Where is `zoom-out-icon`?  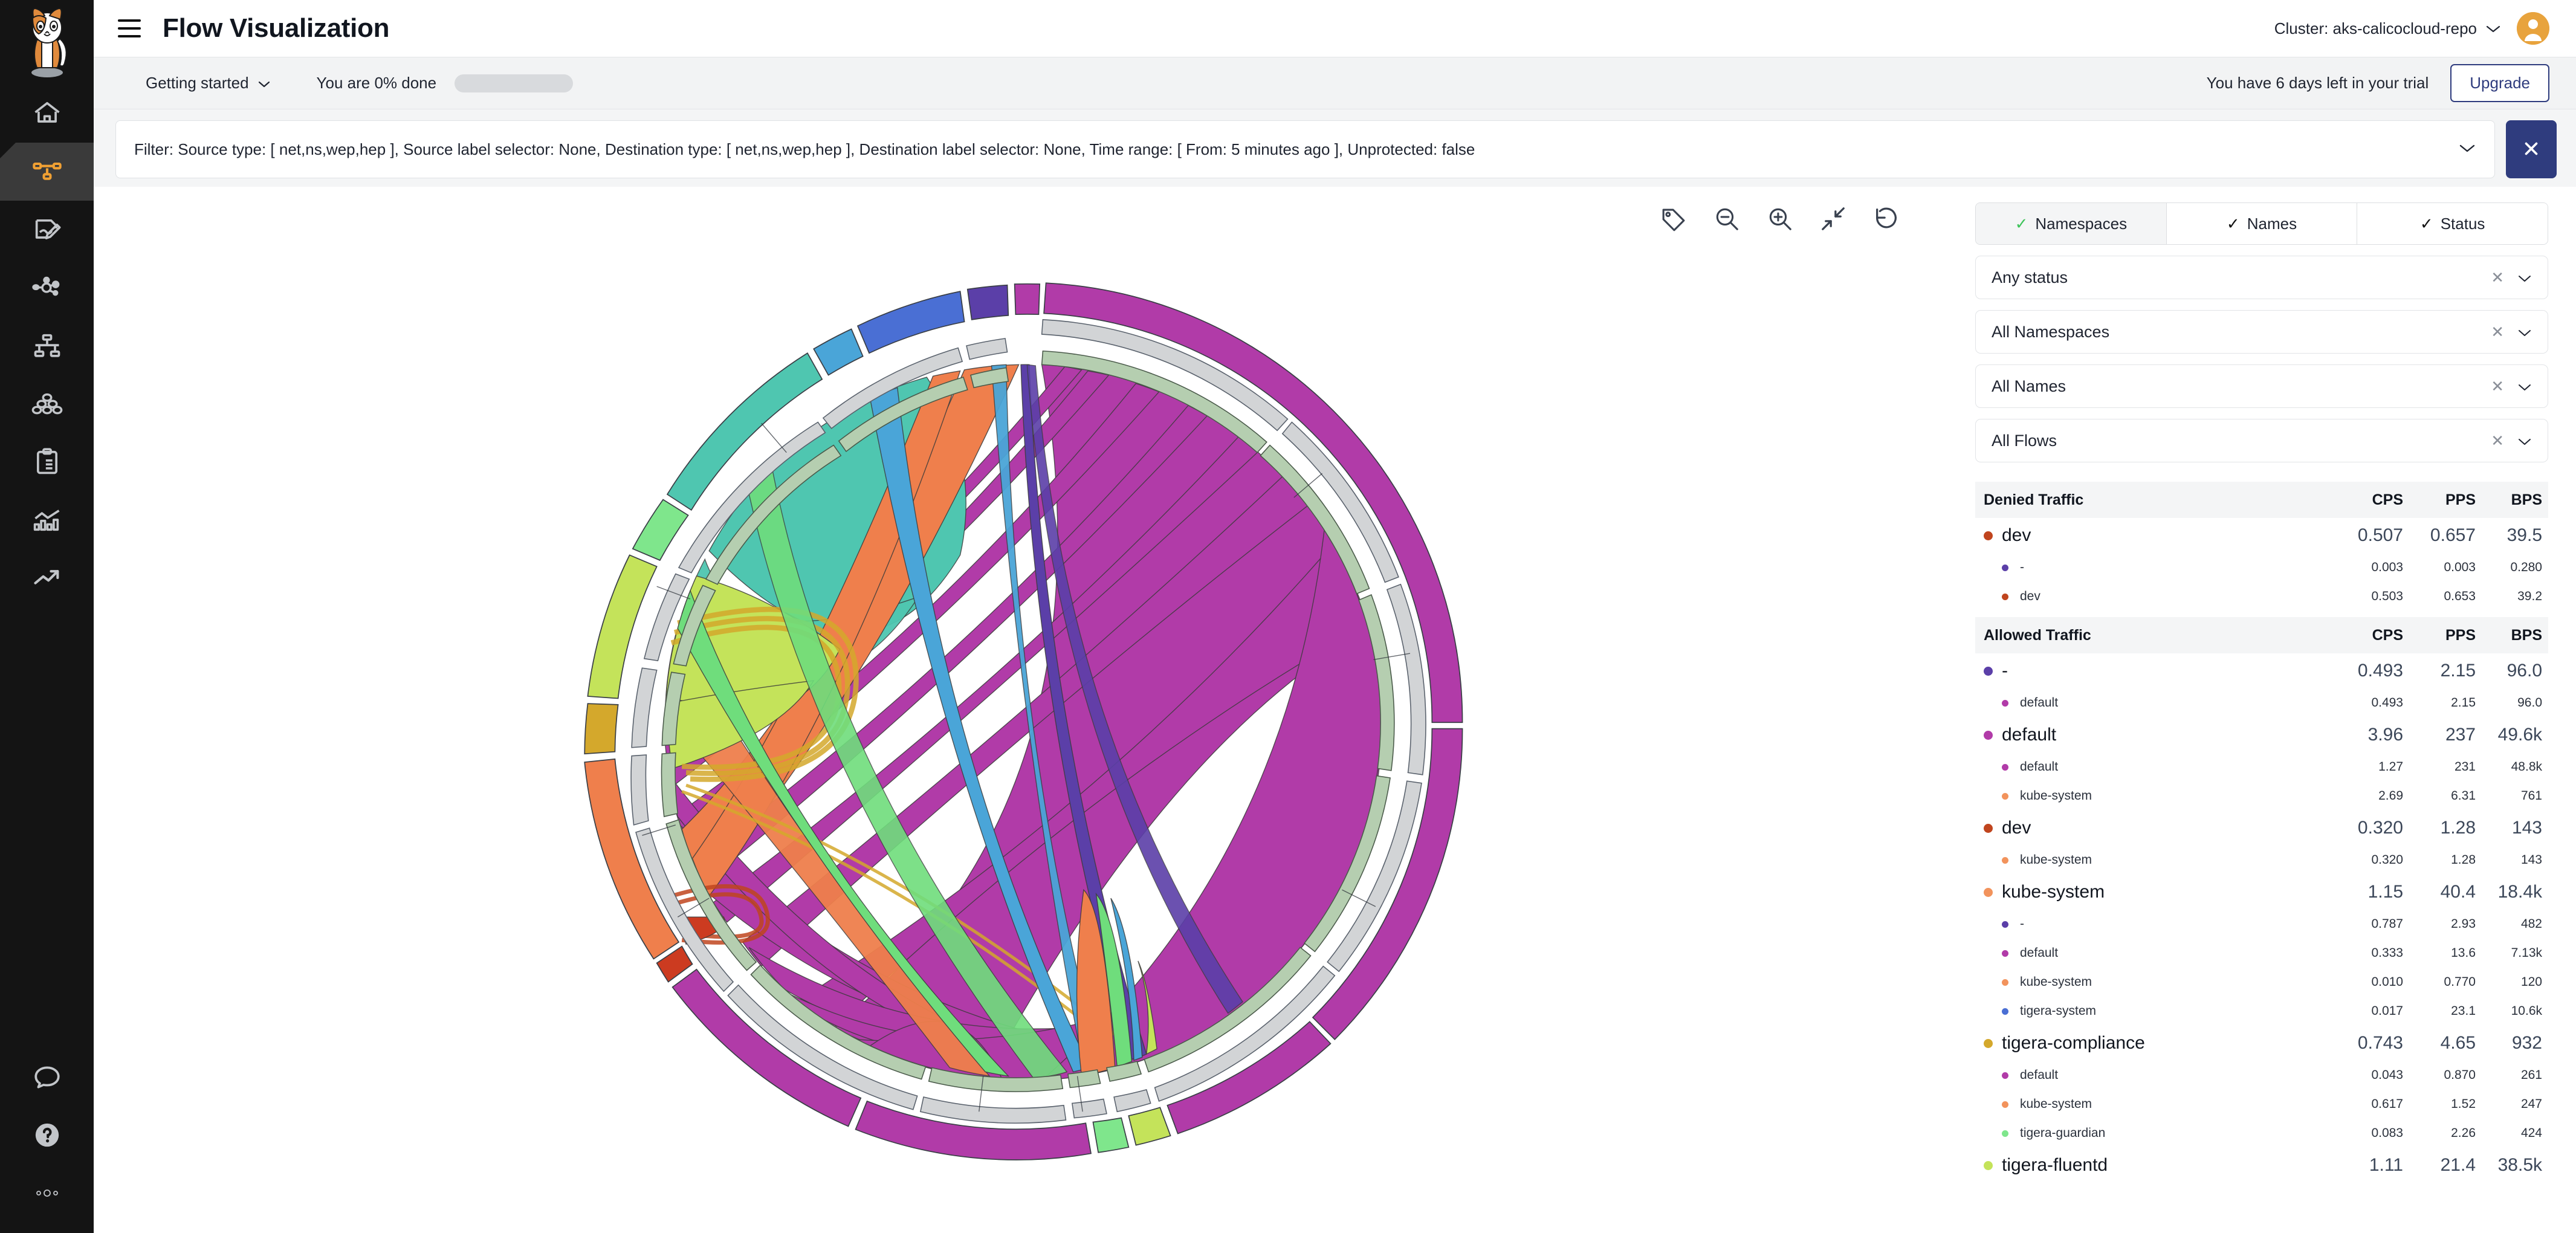
zoom-out-icon is located at coordinates (1727, 220).